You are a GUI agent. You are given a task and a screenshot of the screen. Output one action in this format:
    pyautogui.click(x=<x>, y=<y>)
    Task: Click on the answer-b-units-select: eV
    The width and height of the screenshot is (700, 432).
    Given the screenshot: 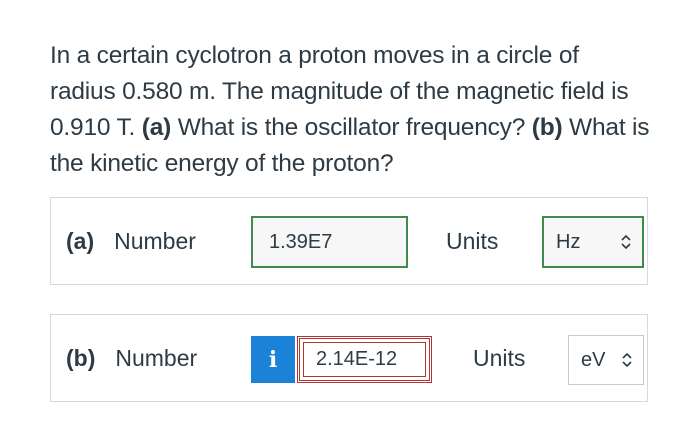 What is the action you would take?
    pyautogui.click(x=606, y=360)
    